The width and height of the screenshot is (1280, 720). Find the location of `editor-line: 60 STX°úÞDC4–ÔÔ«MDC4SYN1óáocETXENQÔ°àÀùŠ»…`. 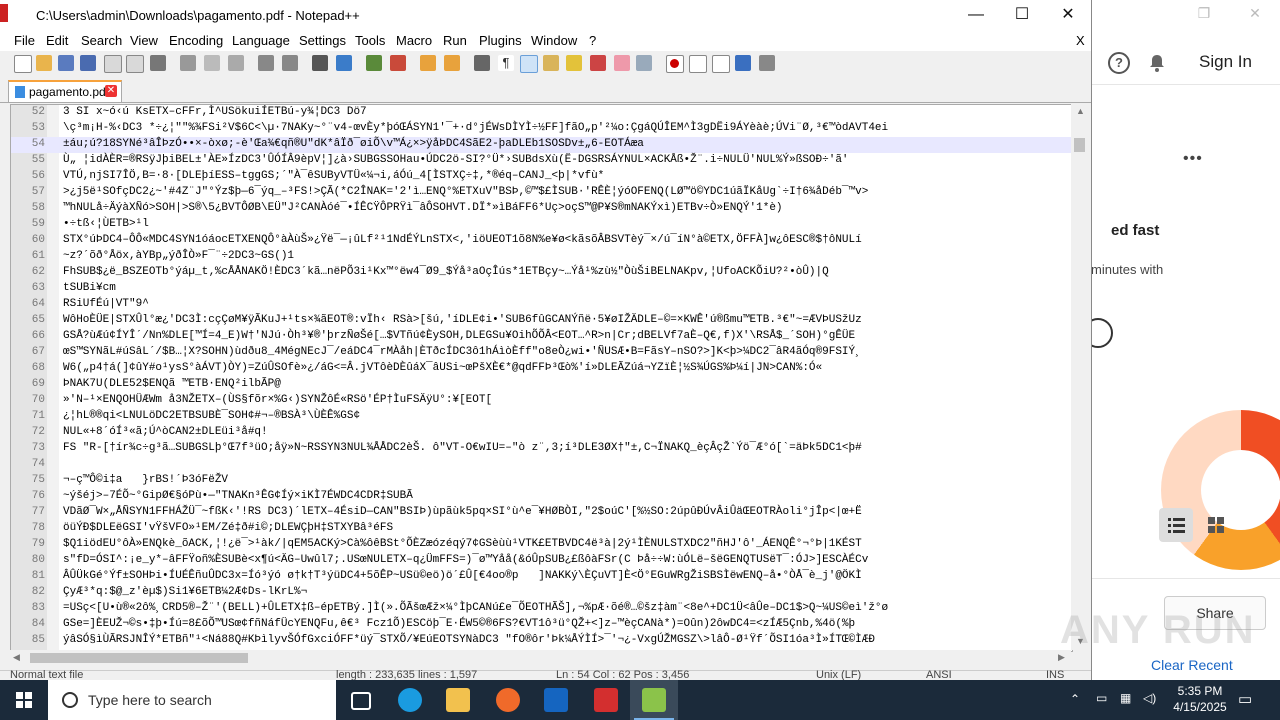

editor-line: 60 STX°úÞDC4–ÔÔ«MDC4SYN1óáocETXENQÔ°àÀùŠ»… is located at coordinates (541, 241).